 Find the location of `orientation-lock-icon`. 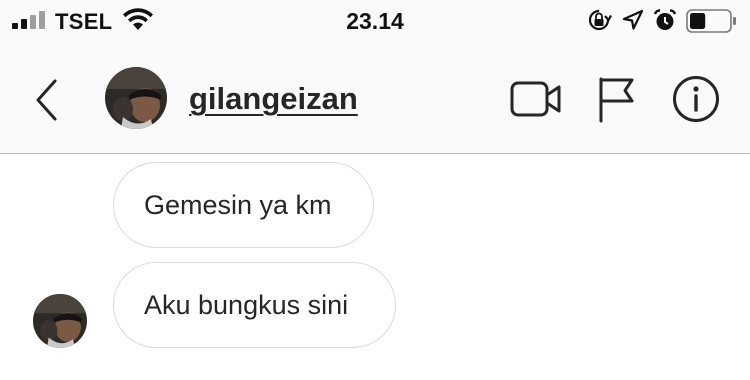

orientation-lock-icon is located at coordinates (600, 20).